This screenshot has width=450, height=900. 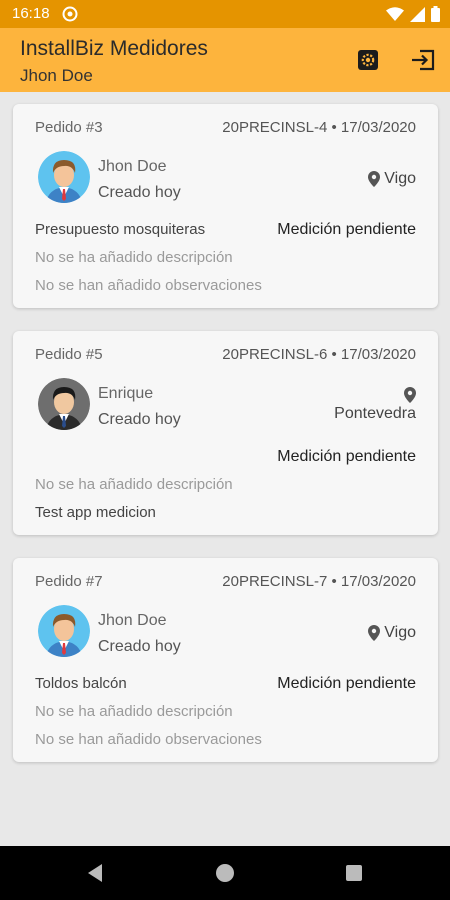 I want to click on status-bar: 16:18, so click(x=225, y=14).